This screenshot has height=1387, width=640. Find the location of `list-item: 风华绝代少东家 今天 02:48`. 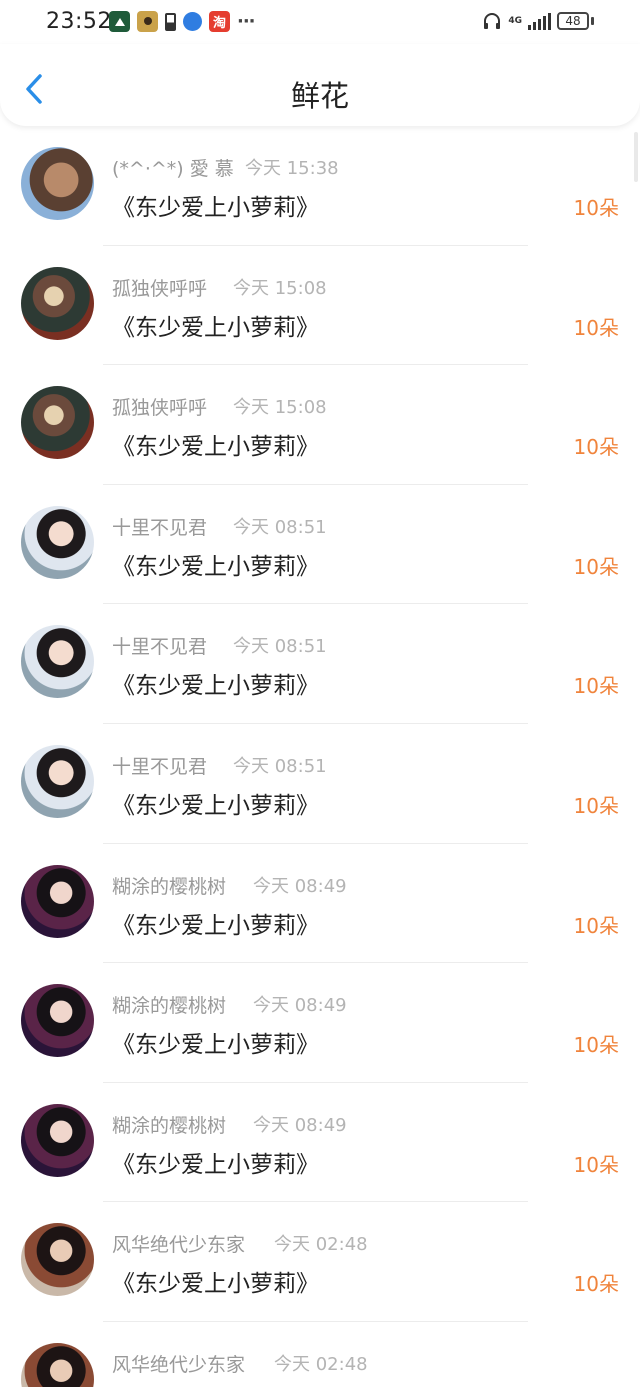

list-item: 风华绝代少东家 今天 02:48 is located at coordinates (320, 1354).